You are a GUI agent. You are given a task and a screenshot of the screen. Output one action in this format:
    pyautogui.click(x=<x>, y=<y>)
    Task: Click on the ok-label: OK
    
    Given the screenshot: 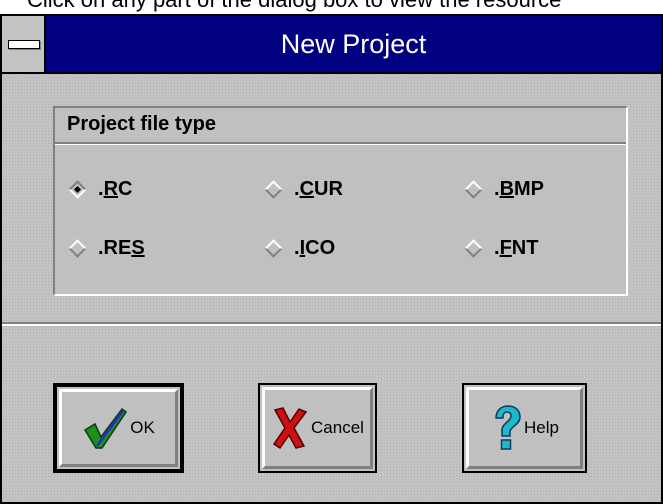 What is the action you would take?
    pyautogui.click(x=142, y=427)
    